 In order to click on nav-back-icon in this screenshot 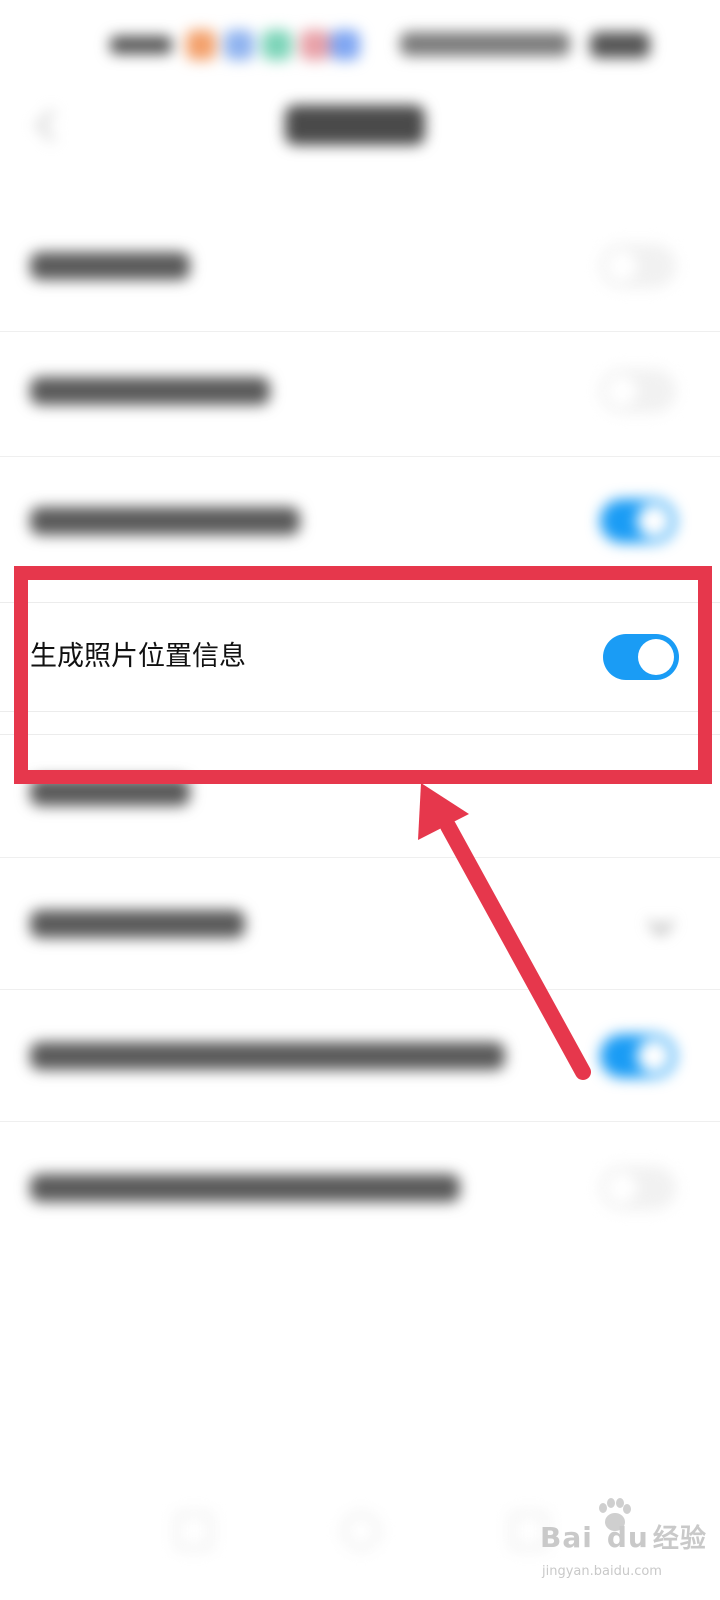, I will do `click(194, 1531)`.